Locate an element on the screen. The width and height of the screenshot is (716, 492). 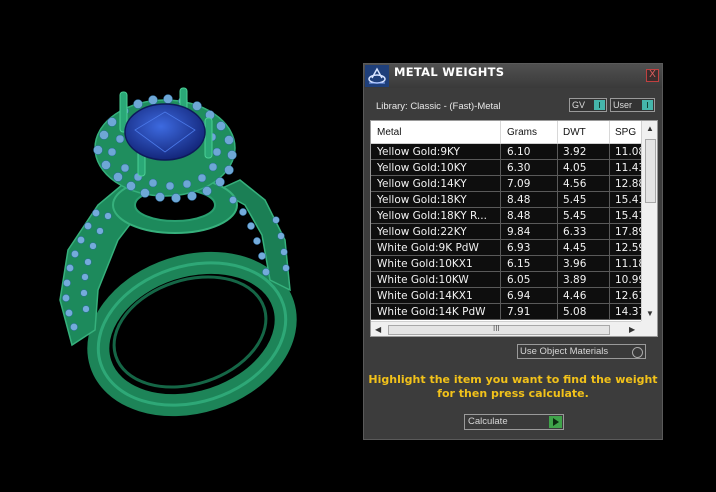
grams-cell: 7.09 is located at coordinates (519, 184).